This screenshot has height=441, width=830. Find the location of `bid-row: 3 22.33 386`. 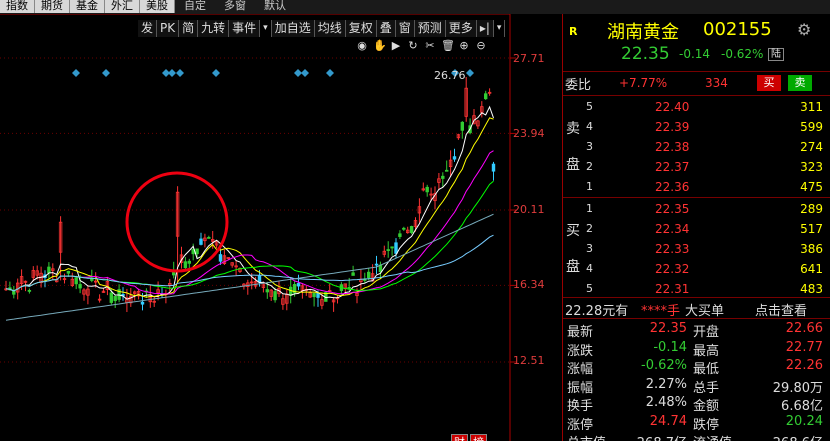

bid-row: 3 22.33 386 is located at coordinates (696, 249).